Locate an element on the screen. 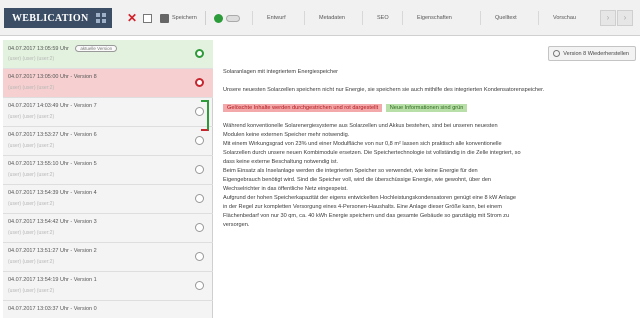 The width and height of the screenshot is (640, 318). toolbar-divider is located at coordinates (205, 18).